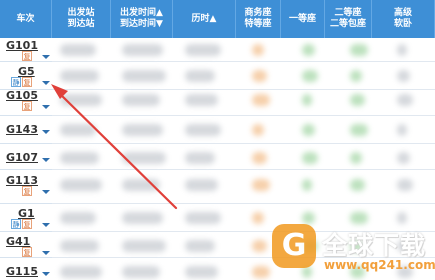 The image size is (435, 280). What do you see at coordinates (117, 150) in the screenshot?
I see `arrow-shaft` at bounding box center [117, 150].